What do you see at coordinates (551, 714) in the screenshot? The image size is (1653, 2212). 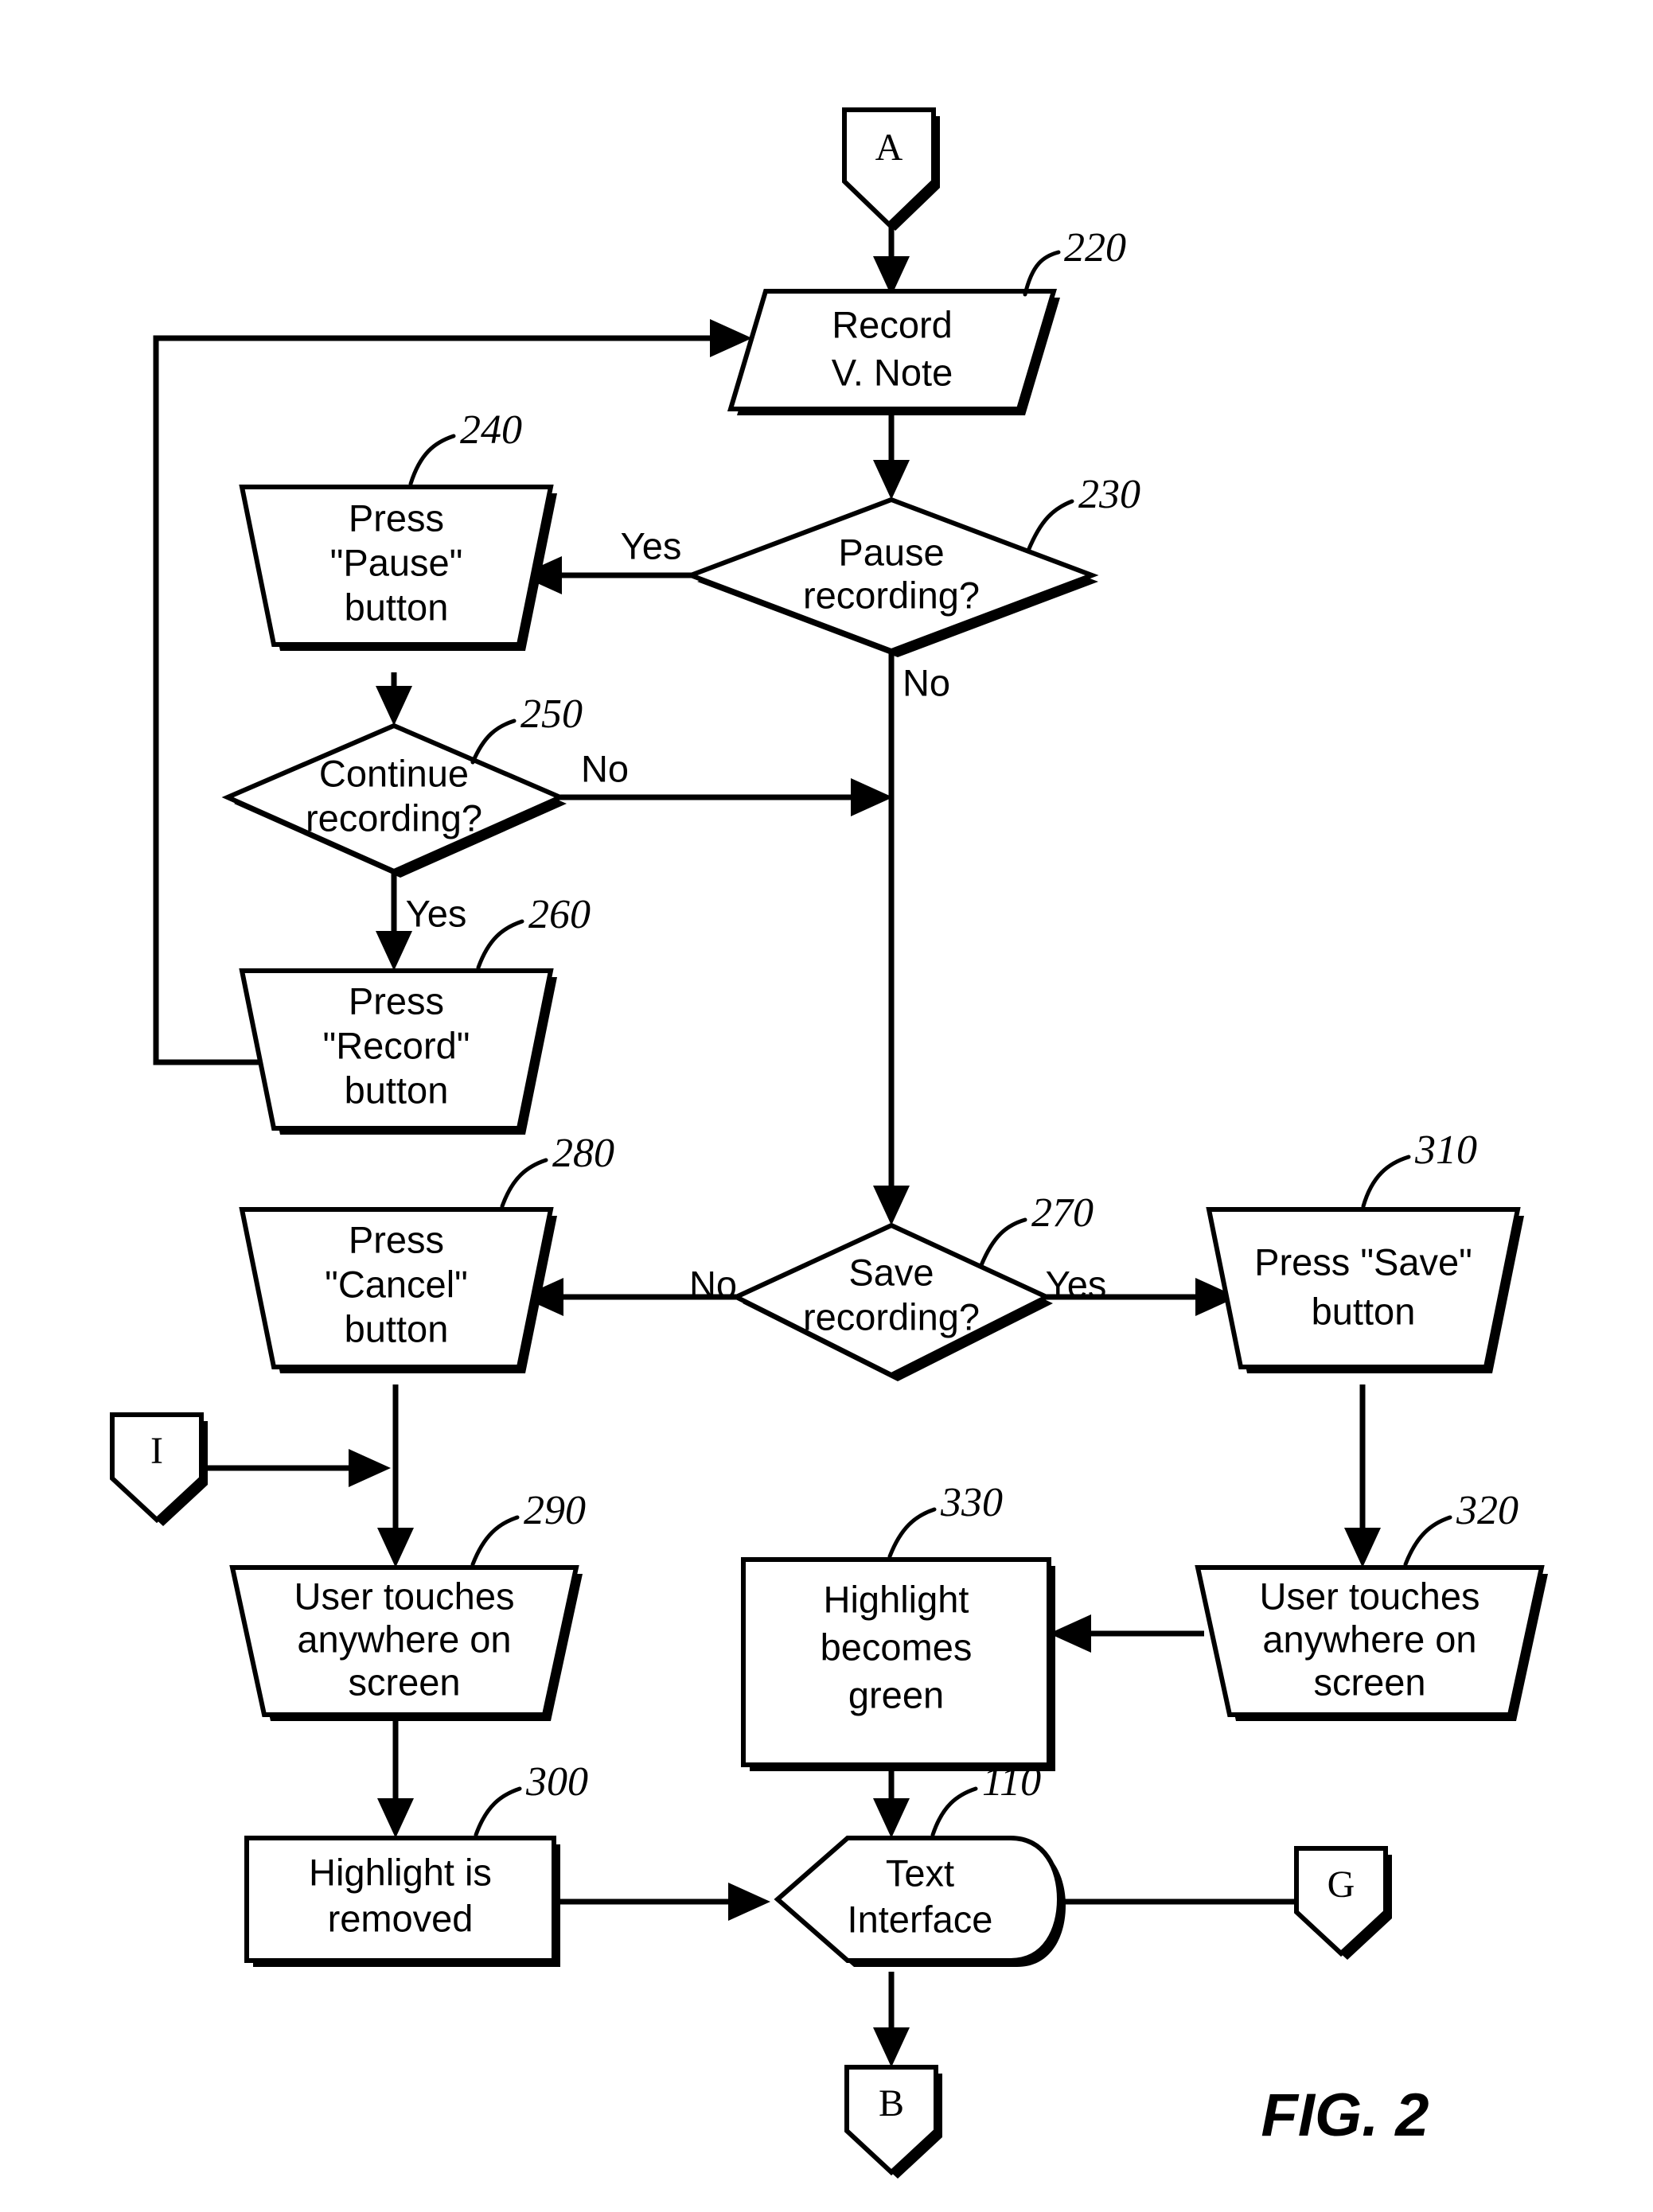 I see `ref-num-250: 250` at bounding box center [551, 714].